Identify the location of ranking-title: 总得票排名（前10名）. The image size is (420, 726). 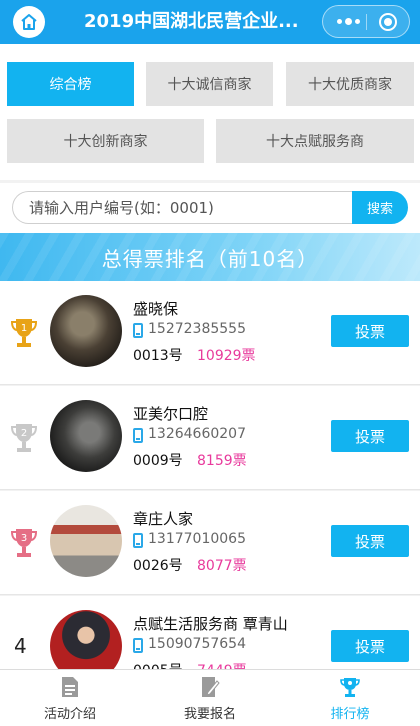
(210, 258).